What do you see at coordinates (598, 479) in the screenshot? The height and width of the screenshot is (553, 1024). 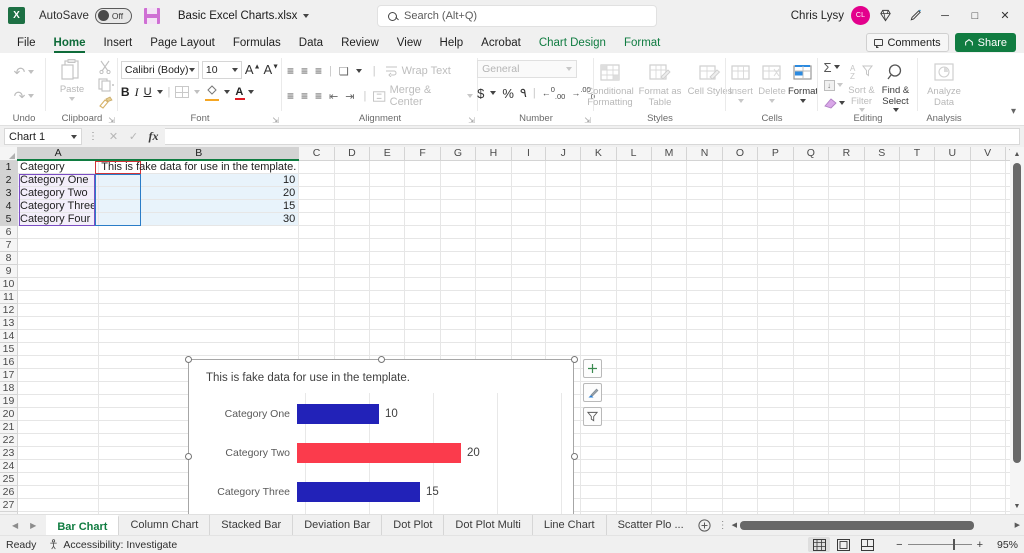 I see `cell-K25` at bounding box center [598, 479].